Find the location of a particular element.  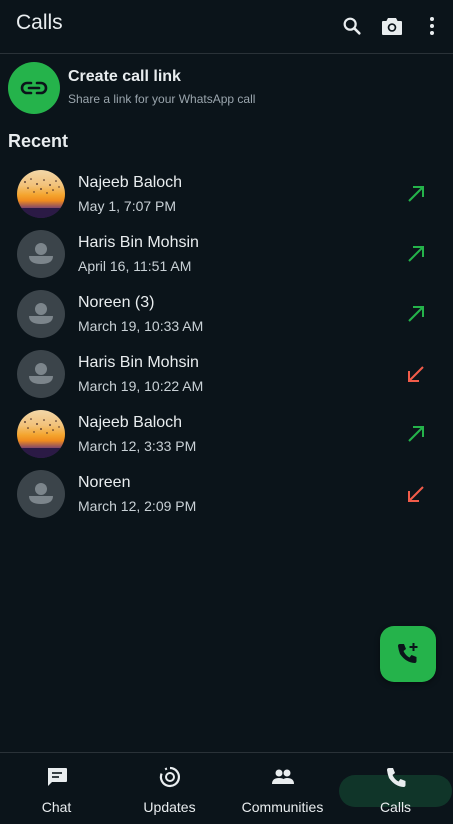

contact-name: Noreen (3) is located at coordinates (116, 302).